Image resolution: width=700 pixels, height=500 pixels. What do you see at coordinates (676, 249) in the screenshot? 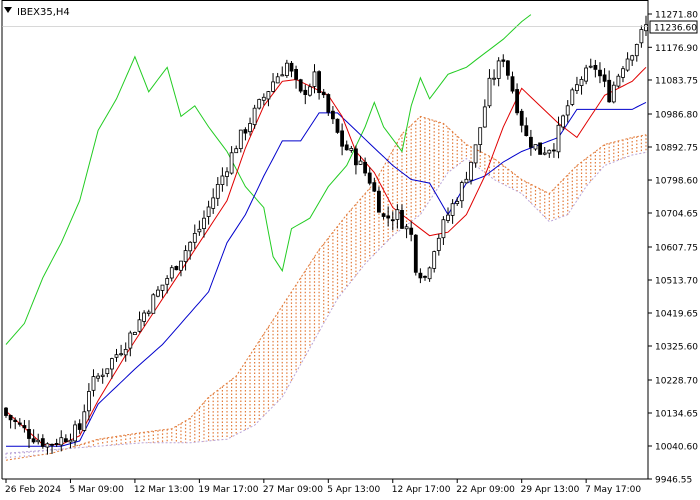
I see `y-tick-label: 10607.75` at bounding box center [676, 249].